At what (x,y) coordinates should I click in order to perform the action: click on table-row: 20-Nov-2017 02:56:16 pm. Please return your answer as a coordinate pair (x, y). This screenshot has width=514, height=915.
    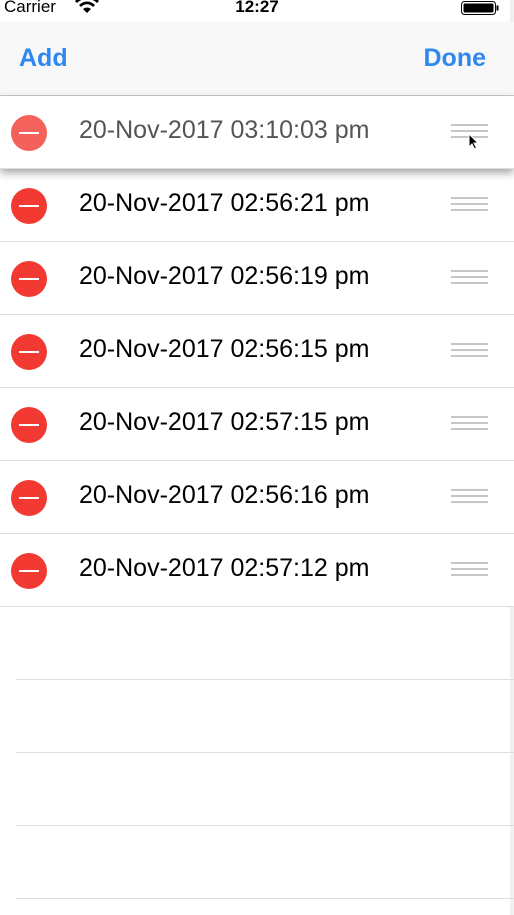
    Looking at the image, I should click on (257, 497).